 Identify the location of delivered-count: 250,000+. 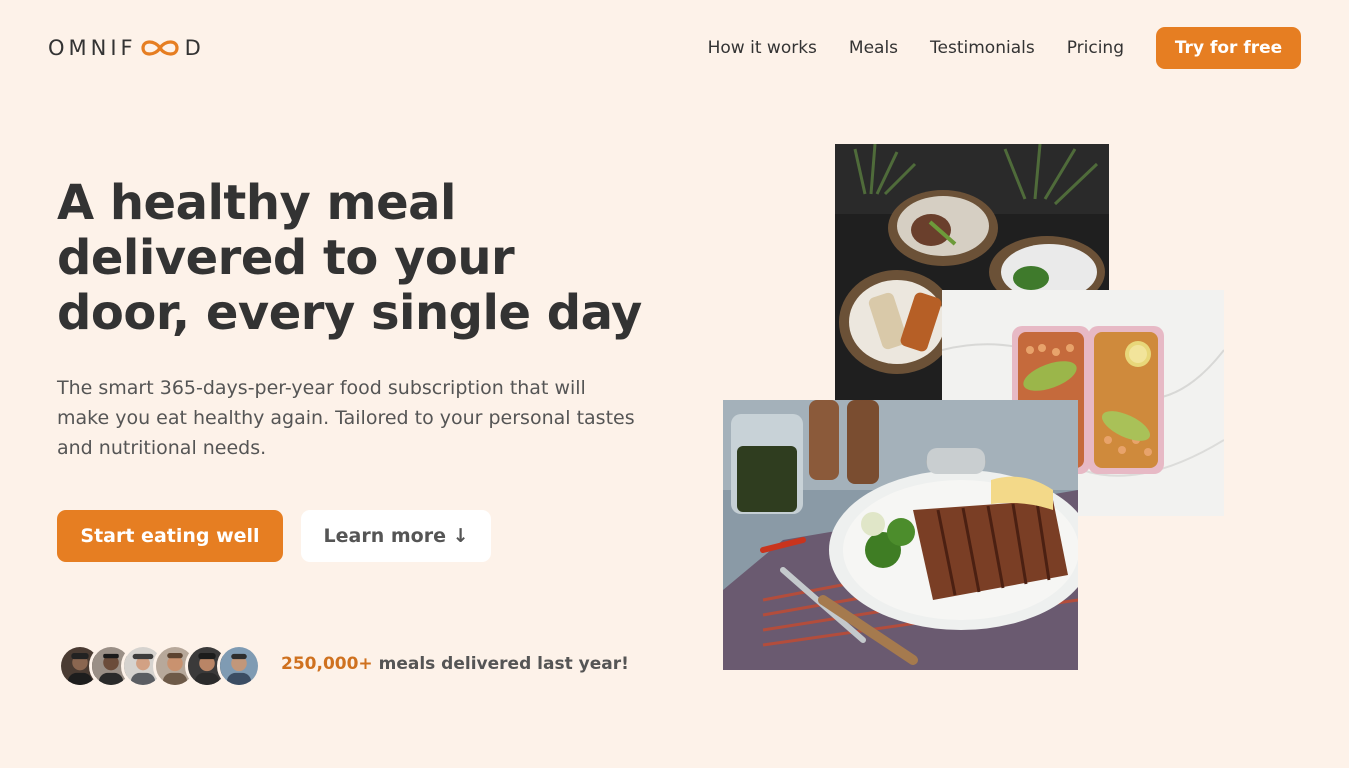
(327, 664).